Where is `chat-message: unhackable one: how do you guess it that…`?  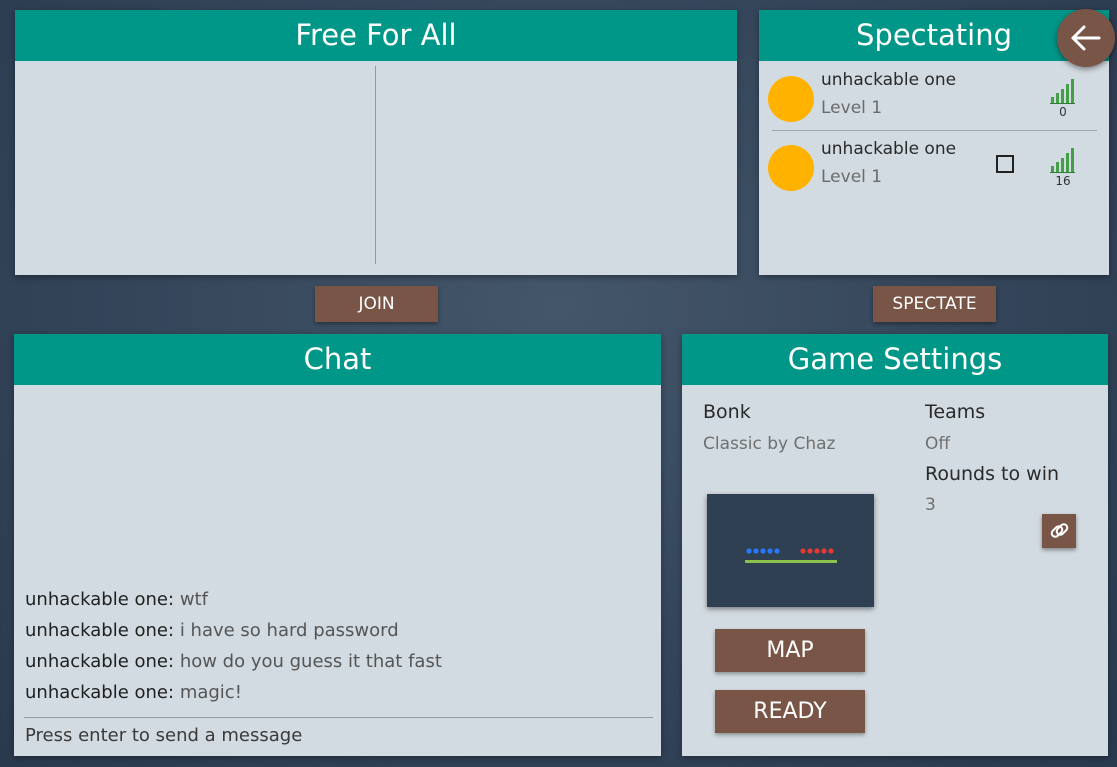 chat-message: unhackable one: how do you guess it that… is located at coordinates (233, 661).